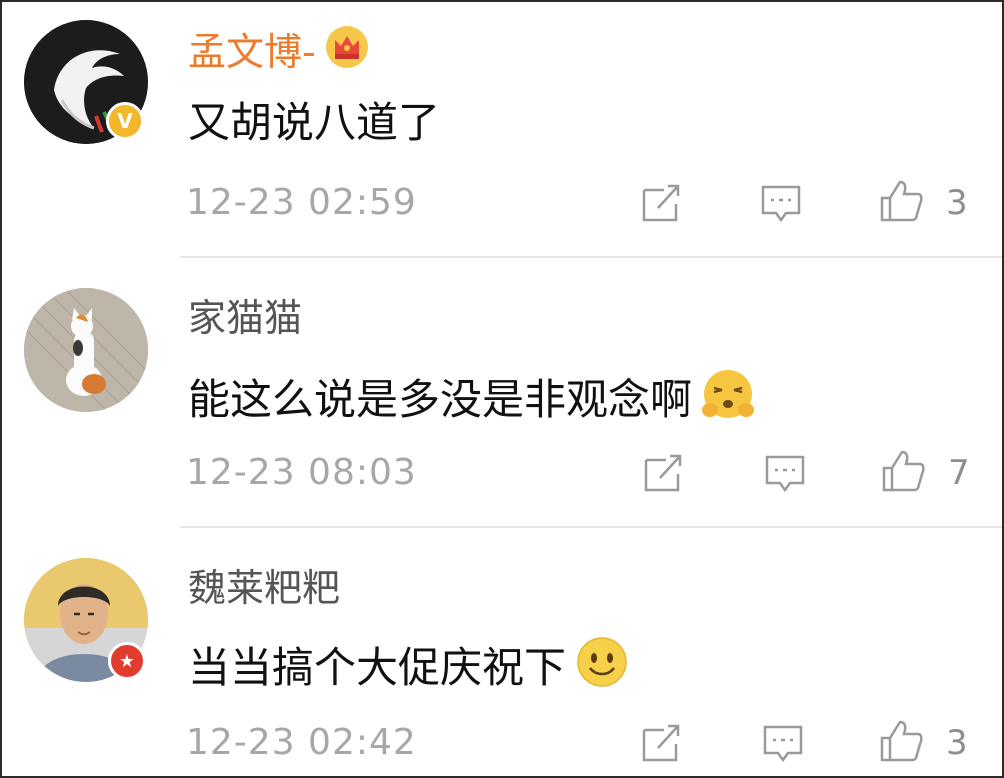 The width and height of the screenshot is (1004, 778). What do you see at coordinates (127, 661) in the screenshot?
I see `member-badge: ★` at bounding box center [127, 661].